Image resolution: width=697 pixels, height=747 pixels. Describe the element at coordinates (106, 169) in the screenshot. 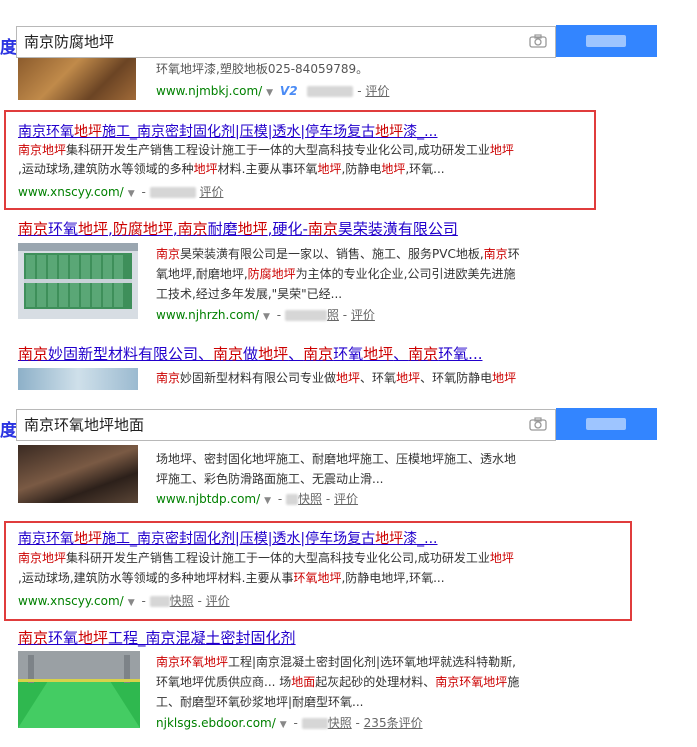

I see `text-segment: ,运动球场,建筑防水等领域的多种` at that location.